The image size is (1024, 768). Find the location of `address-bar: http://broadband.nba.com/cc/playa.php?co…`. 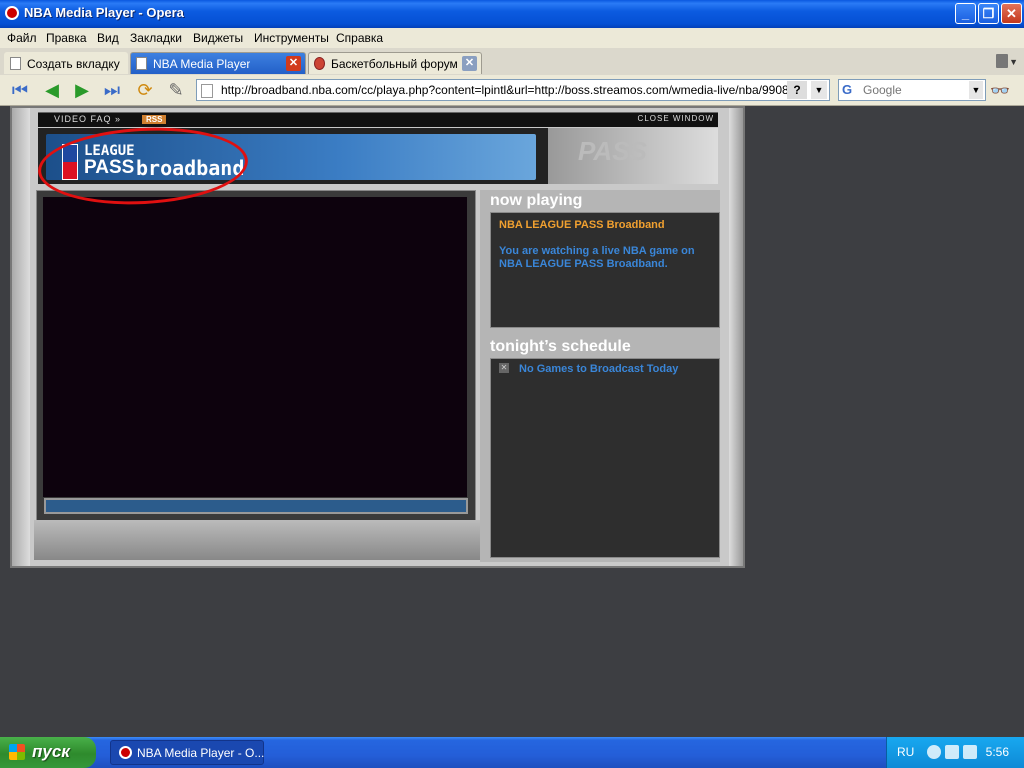

address-bar: http://broadband.nba.com/cc/playa.php?co… is located at coordinates (513, 90).